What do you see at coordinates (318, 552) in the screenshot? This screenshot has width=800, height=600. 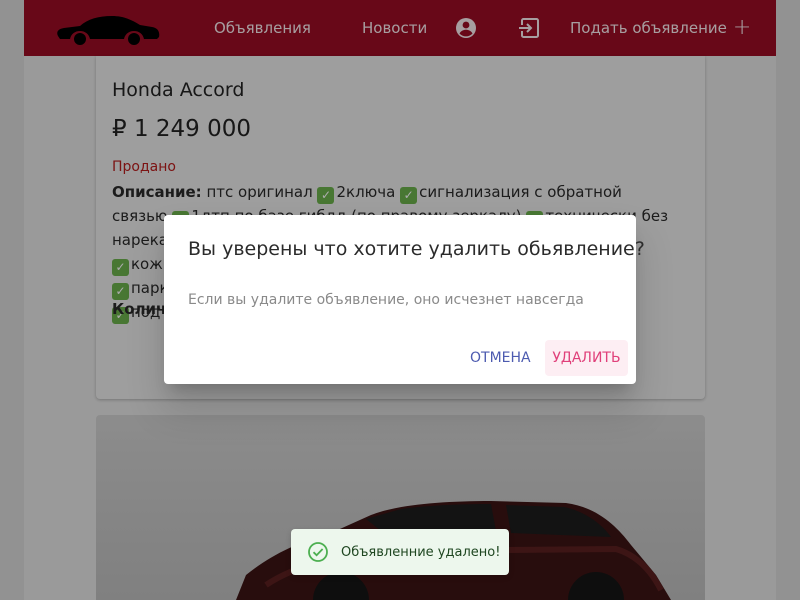 I see `check-circle-icon` at bounding box center [318, 552].